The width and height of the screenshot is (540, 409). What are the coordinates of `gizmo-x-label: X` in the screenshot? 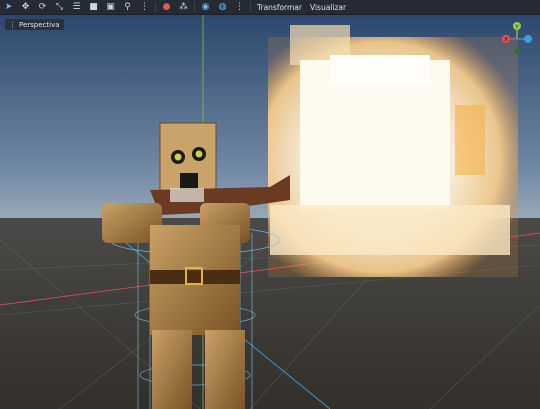 It's located at (506, 40).